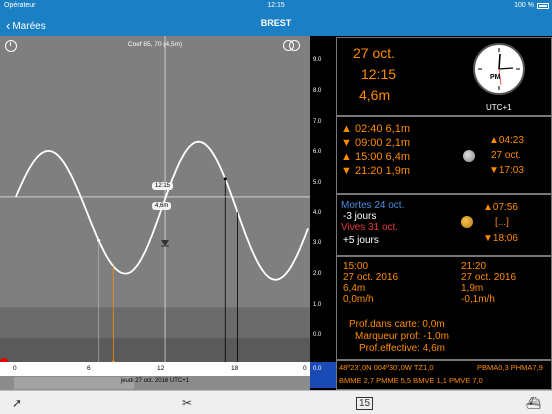  What do you see at coordinates (360, 216) in the screenshot?
I see `neap-days: -3 jours` at bounding box center [360, 216].